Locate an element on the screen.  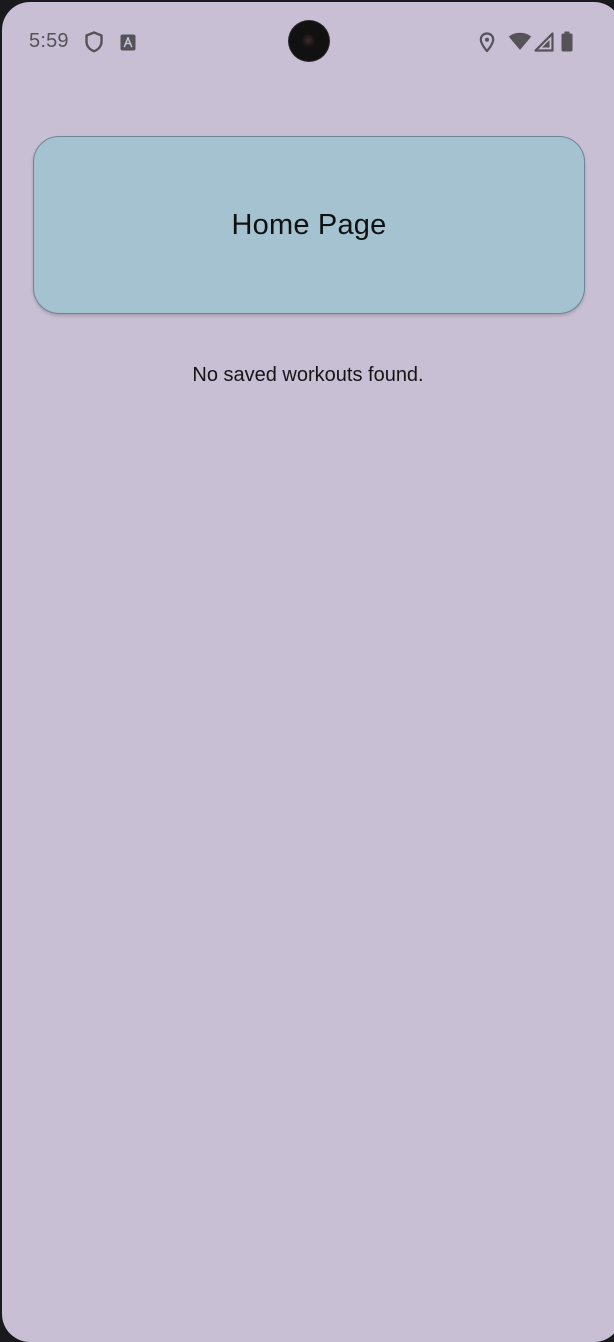
empty-state-message: No saved workouts found. is located at coordinates (308, 375).